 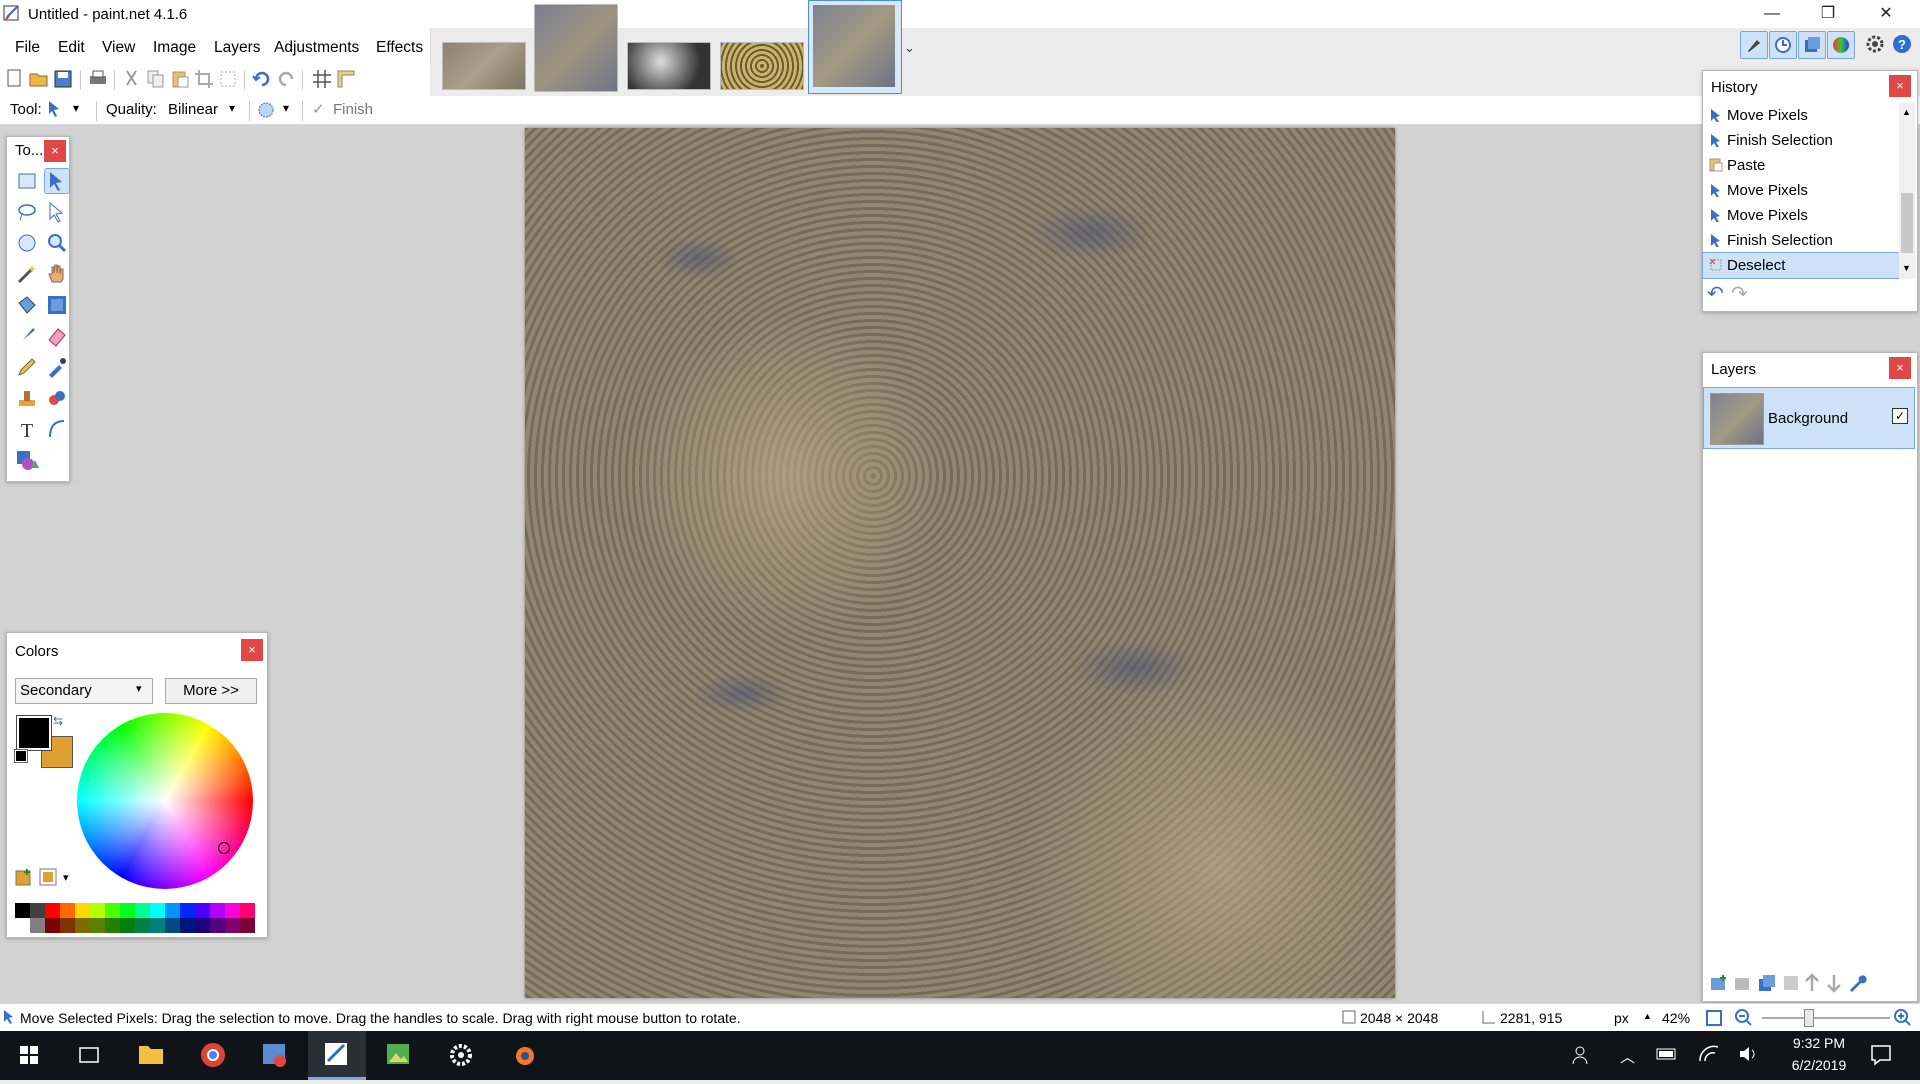 I want to click on paint-bucket-icon, so click(x=27, y=305).